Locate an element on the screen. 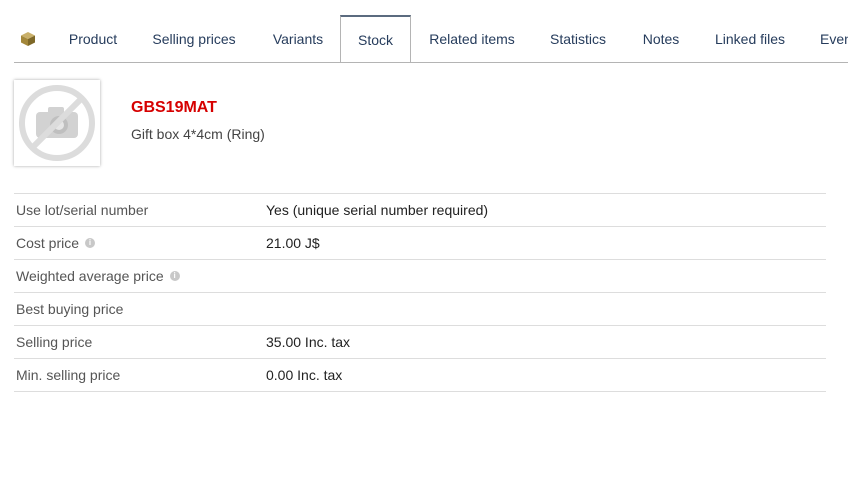  product-box-icon is located at coordinates (28, 39).